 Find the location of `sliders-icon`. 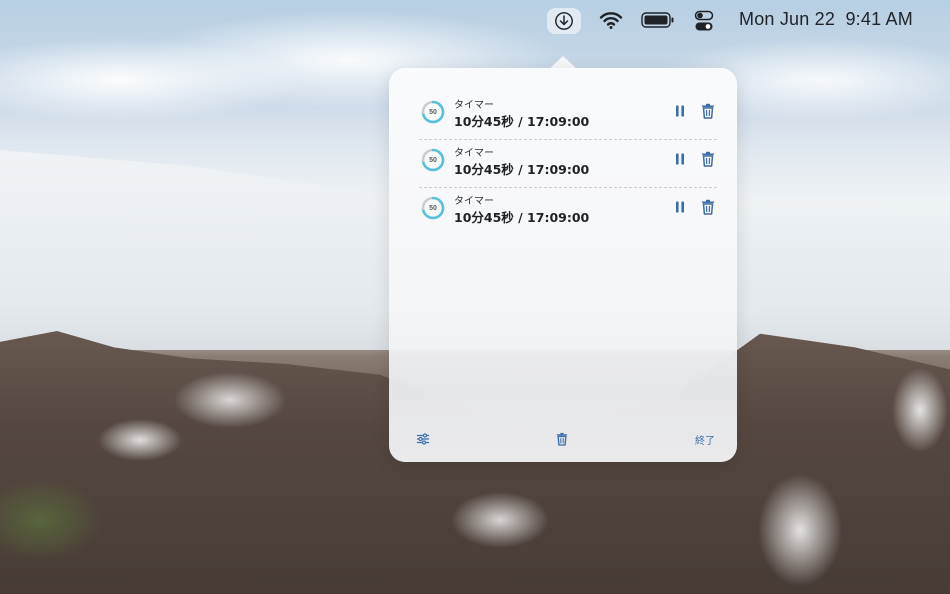

sliders-icon is located at coordinates (423, 439).